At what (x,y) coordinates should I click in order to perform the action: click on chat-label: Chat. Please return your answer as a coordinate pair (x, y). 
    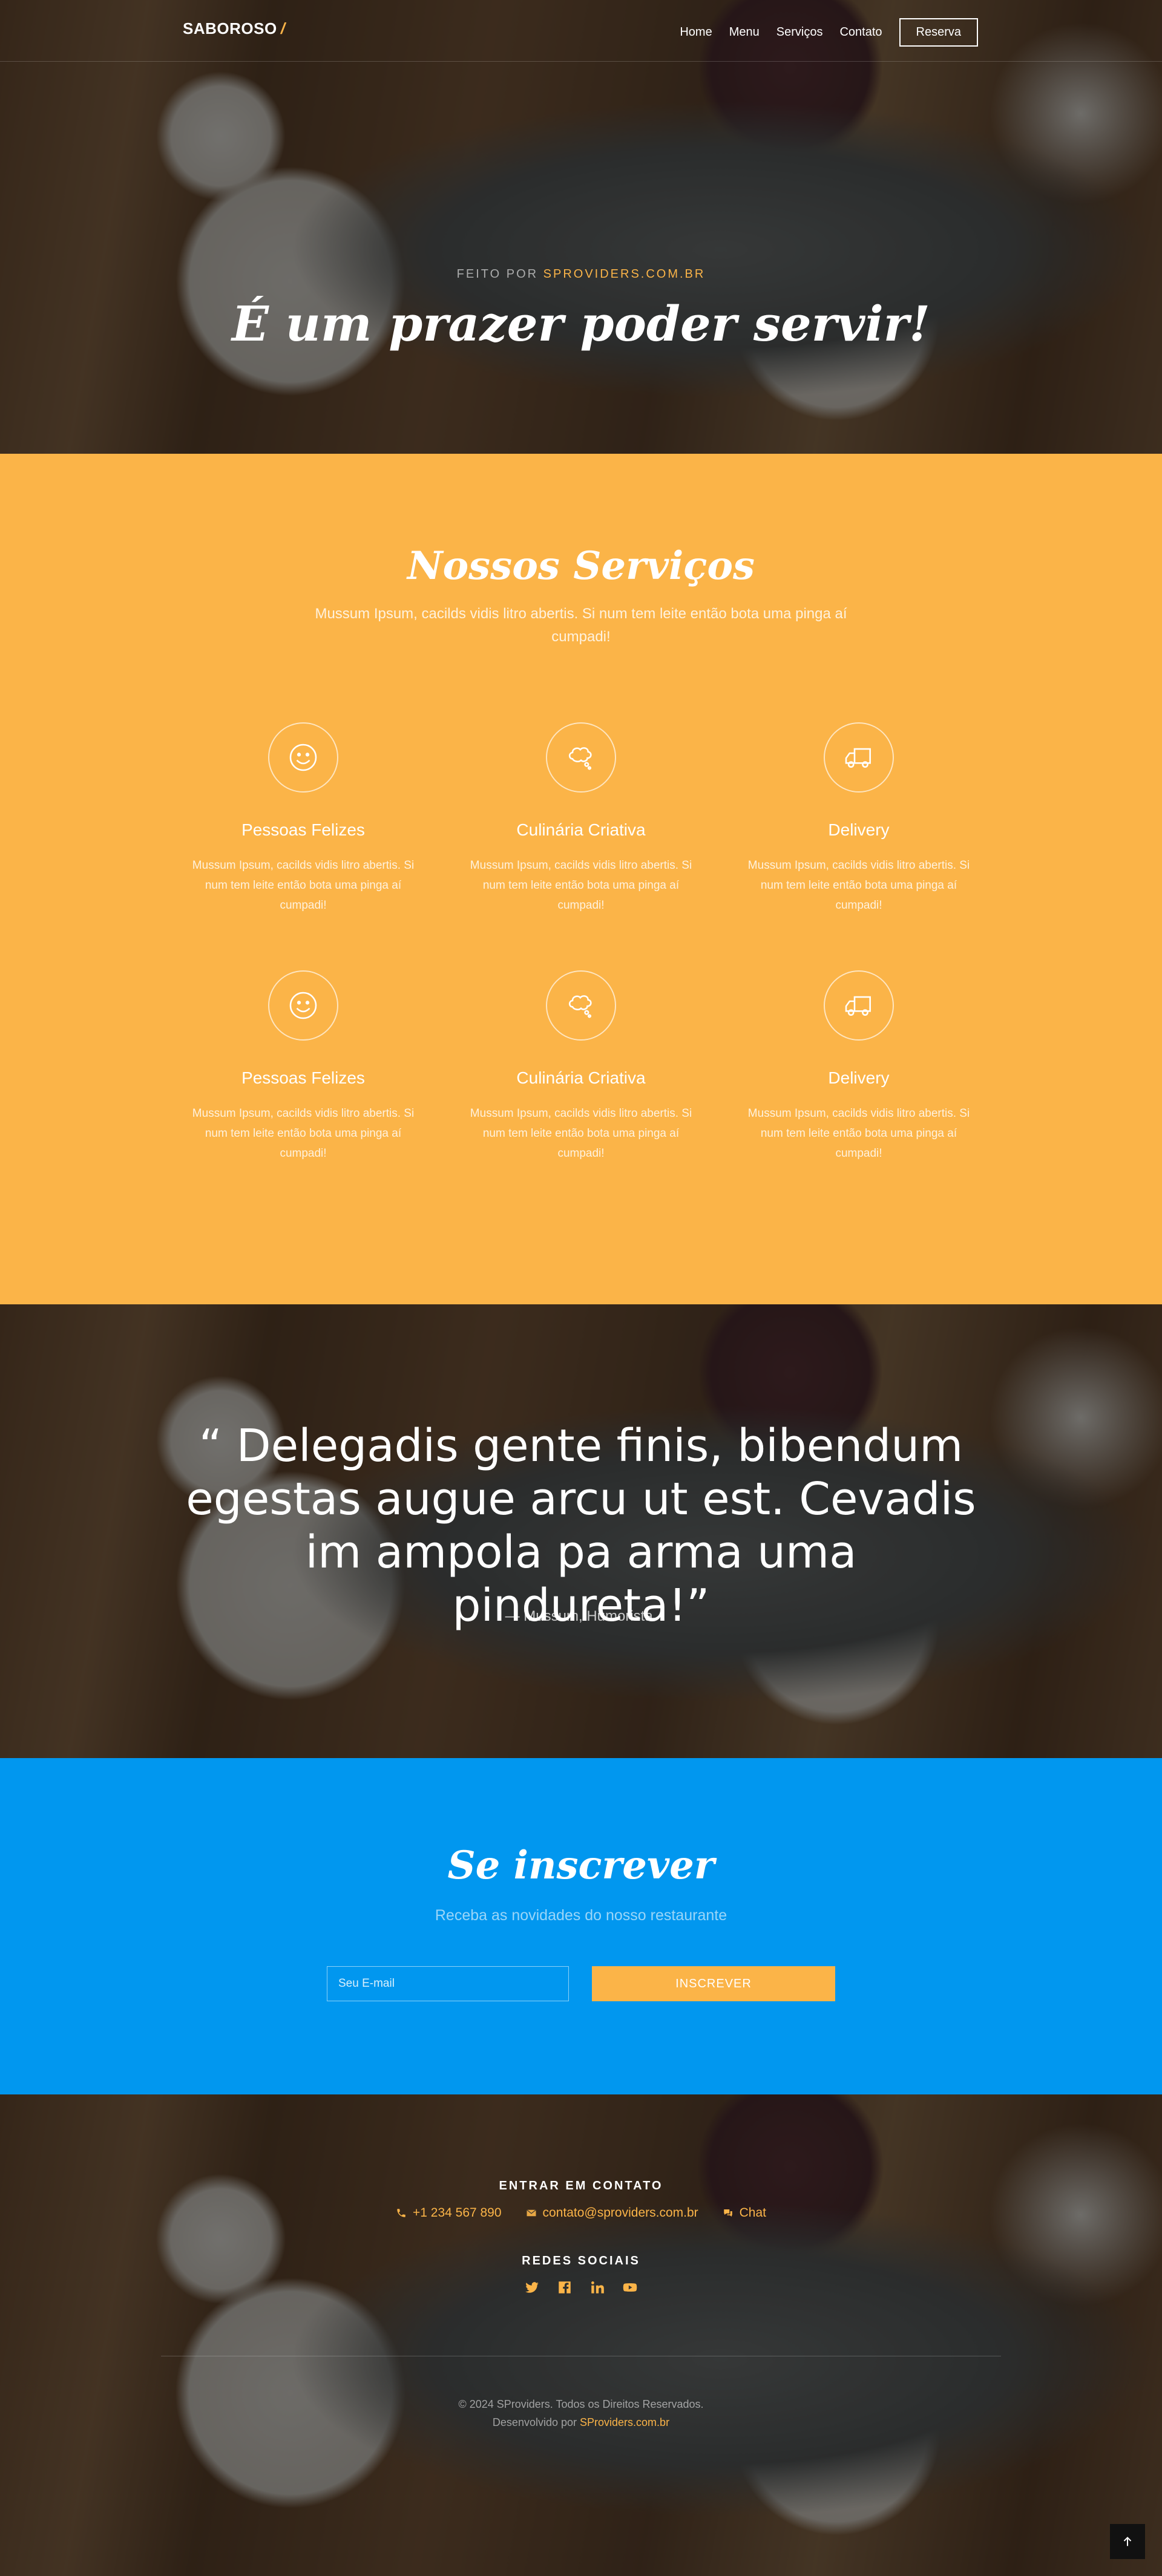
    Looking at the image, I should click on (752, 2213).